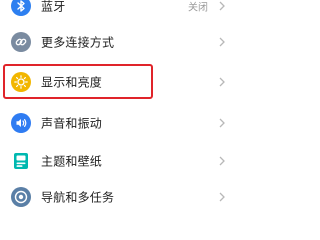  Describe the element at coordinates (21, 123) in the screenshot. I see `sound-icon` at that location.